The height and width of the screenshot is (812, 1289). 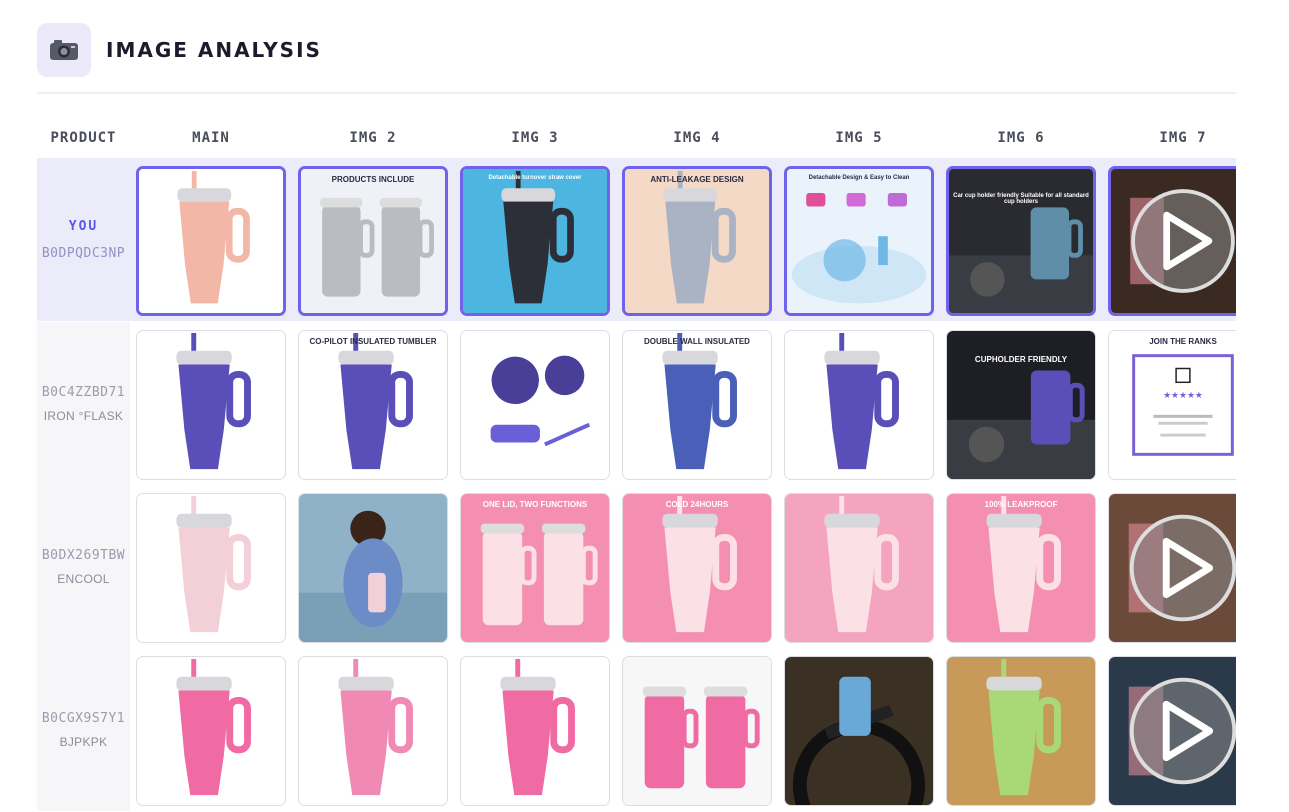 What do you see at coordinates (83, 403) in the screenshot?
I see `product-label: B0C4ZZBD71 IRON °FLASK` at bounding box center [83, 403].